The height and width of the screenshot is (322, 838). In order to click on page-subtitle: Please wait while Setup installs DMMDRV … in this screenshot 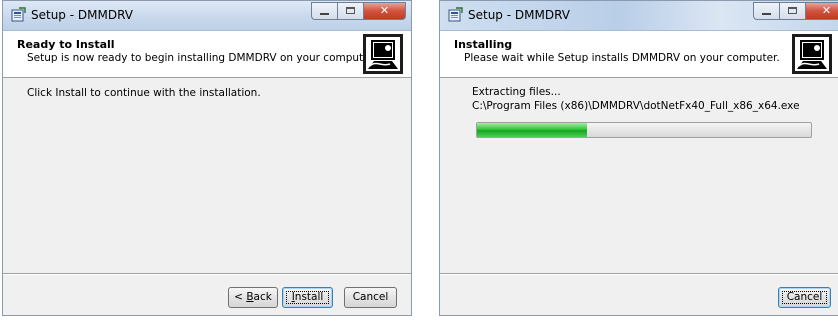, I will do `click(622, 58)`.